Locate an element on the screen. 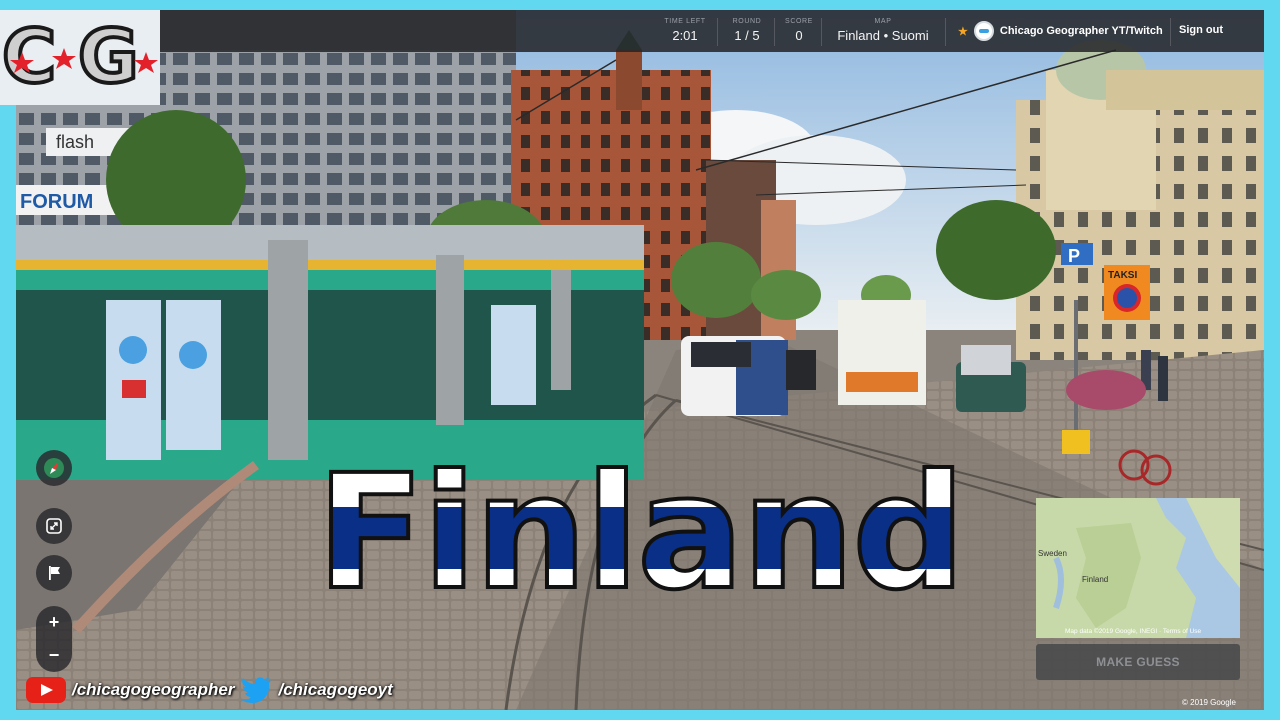 Image resolution: width=1280 pixels, height=720 pixels. youtube-handle: /chicagogeographer is located at coordinates (153, 689).